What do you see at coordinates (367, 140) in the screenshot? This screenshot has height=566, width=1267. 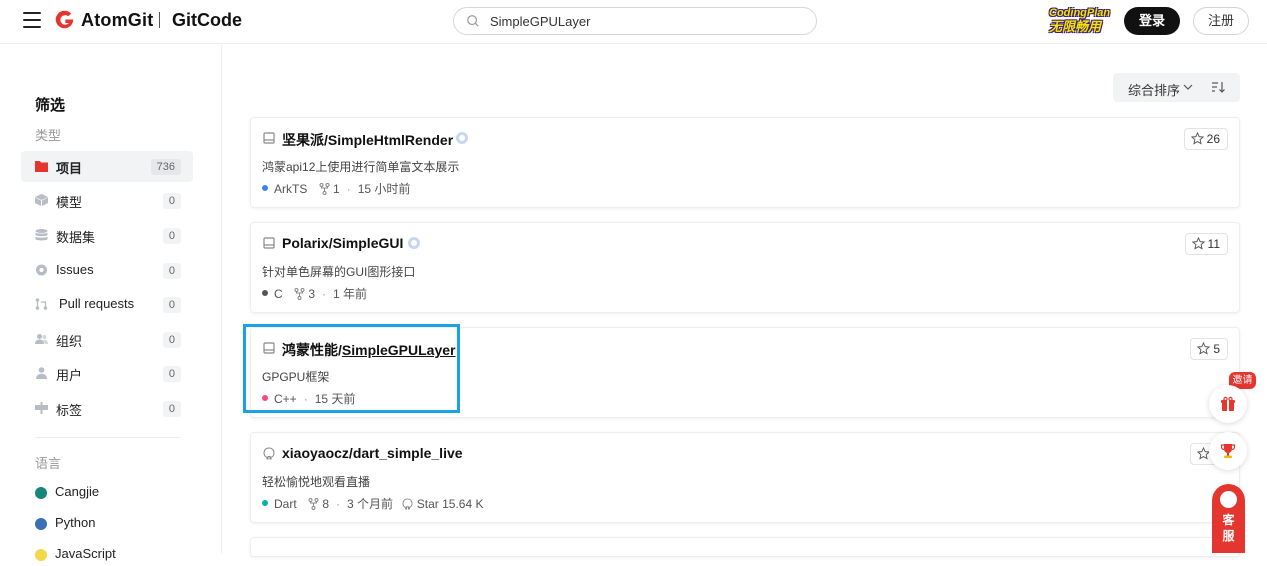 I see `repo-title: 坚果派/SimpleHtmlRender` at bounding box center [367, 140].